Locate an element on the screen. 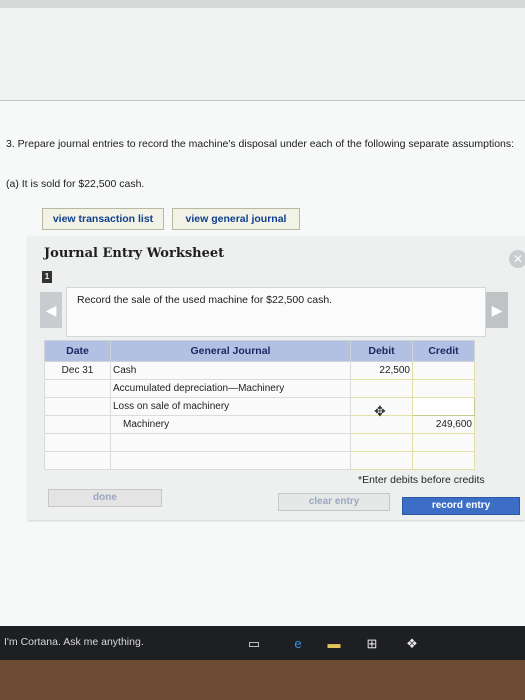 The width and height of the screenshot is (525, 700). mouse-cursor-icon: ✥ is located at coordinates (380, 411).